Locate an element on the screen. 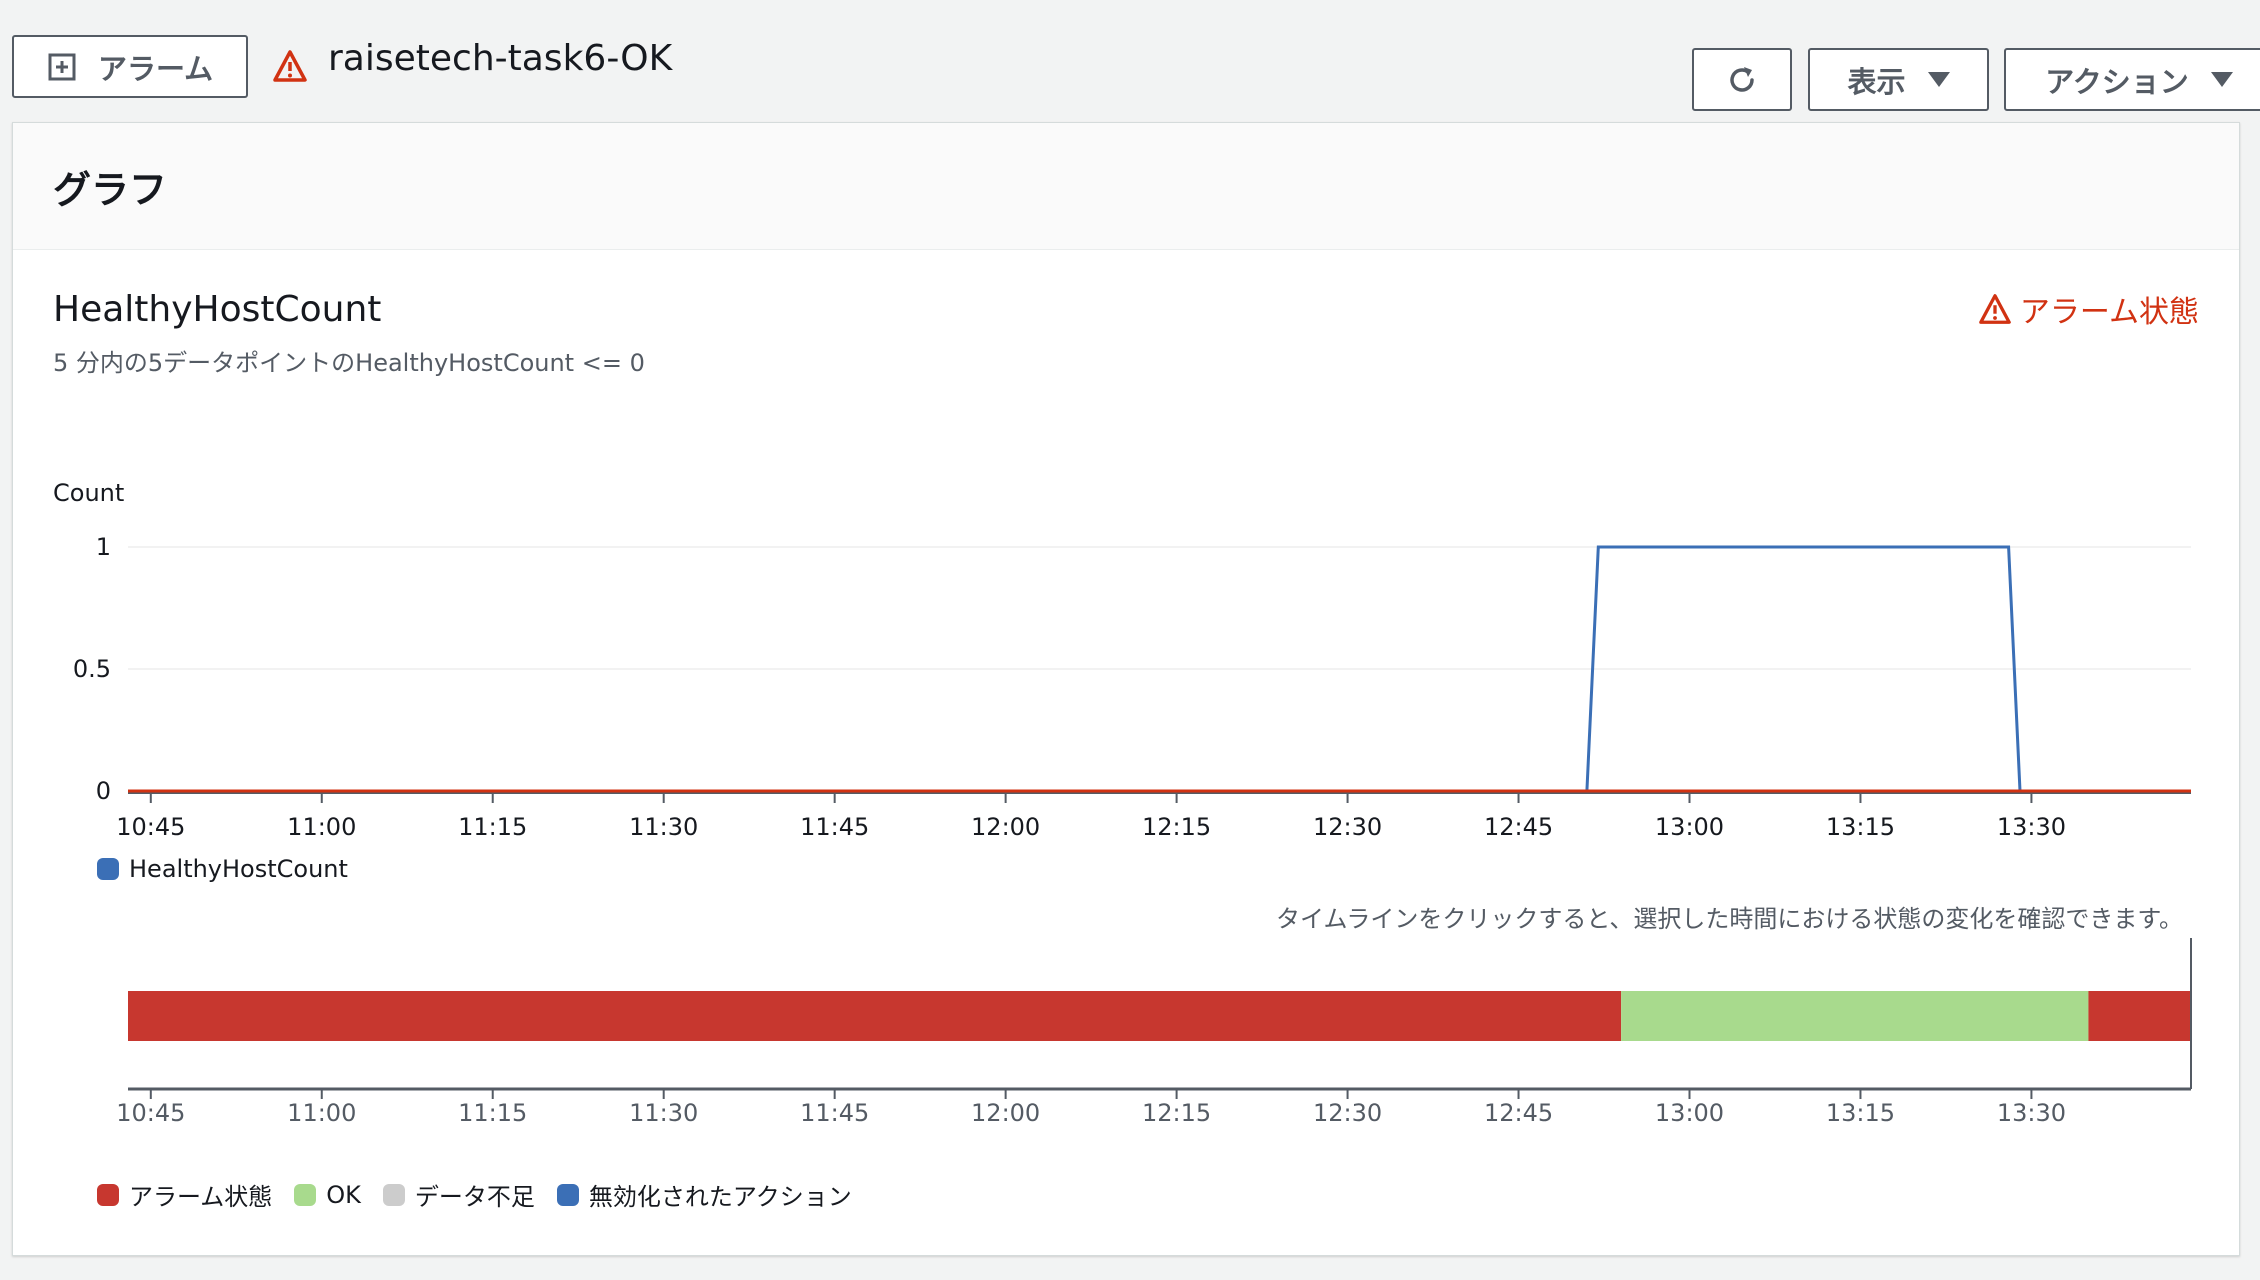 The width and height of the screenshot is (2260, 1280). top-bar: アラーム raisetech-task6-OK 表示 アクション is located at coordinates (1130, 60).